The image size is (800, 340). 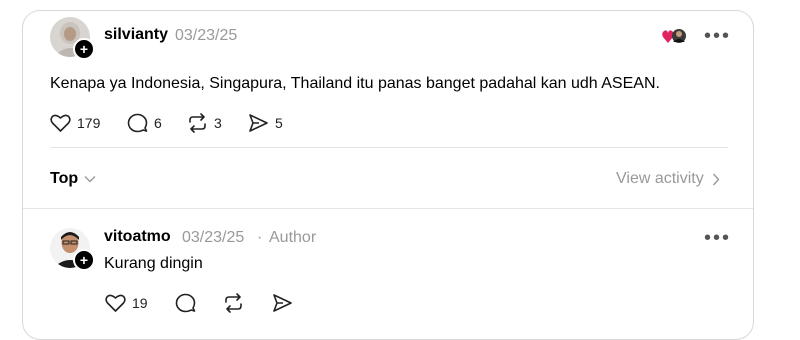 What do you see at coordinates (716, 179) in the screenshot?
I see `chevron-right-icon` at bounding box center [716, 179].